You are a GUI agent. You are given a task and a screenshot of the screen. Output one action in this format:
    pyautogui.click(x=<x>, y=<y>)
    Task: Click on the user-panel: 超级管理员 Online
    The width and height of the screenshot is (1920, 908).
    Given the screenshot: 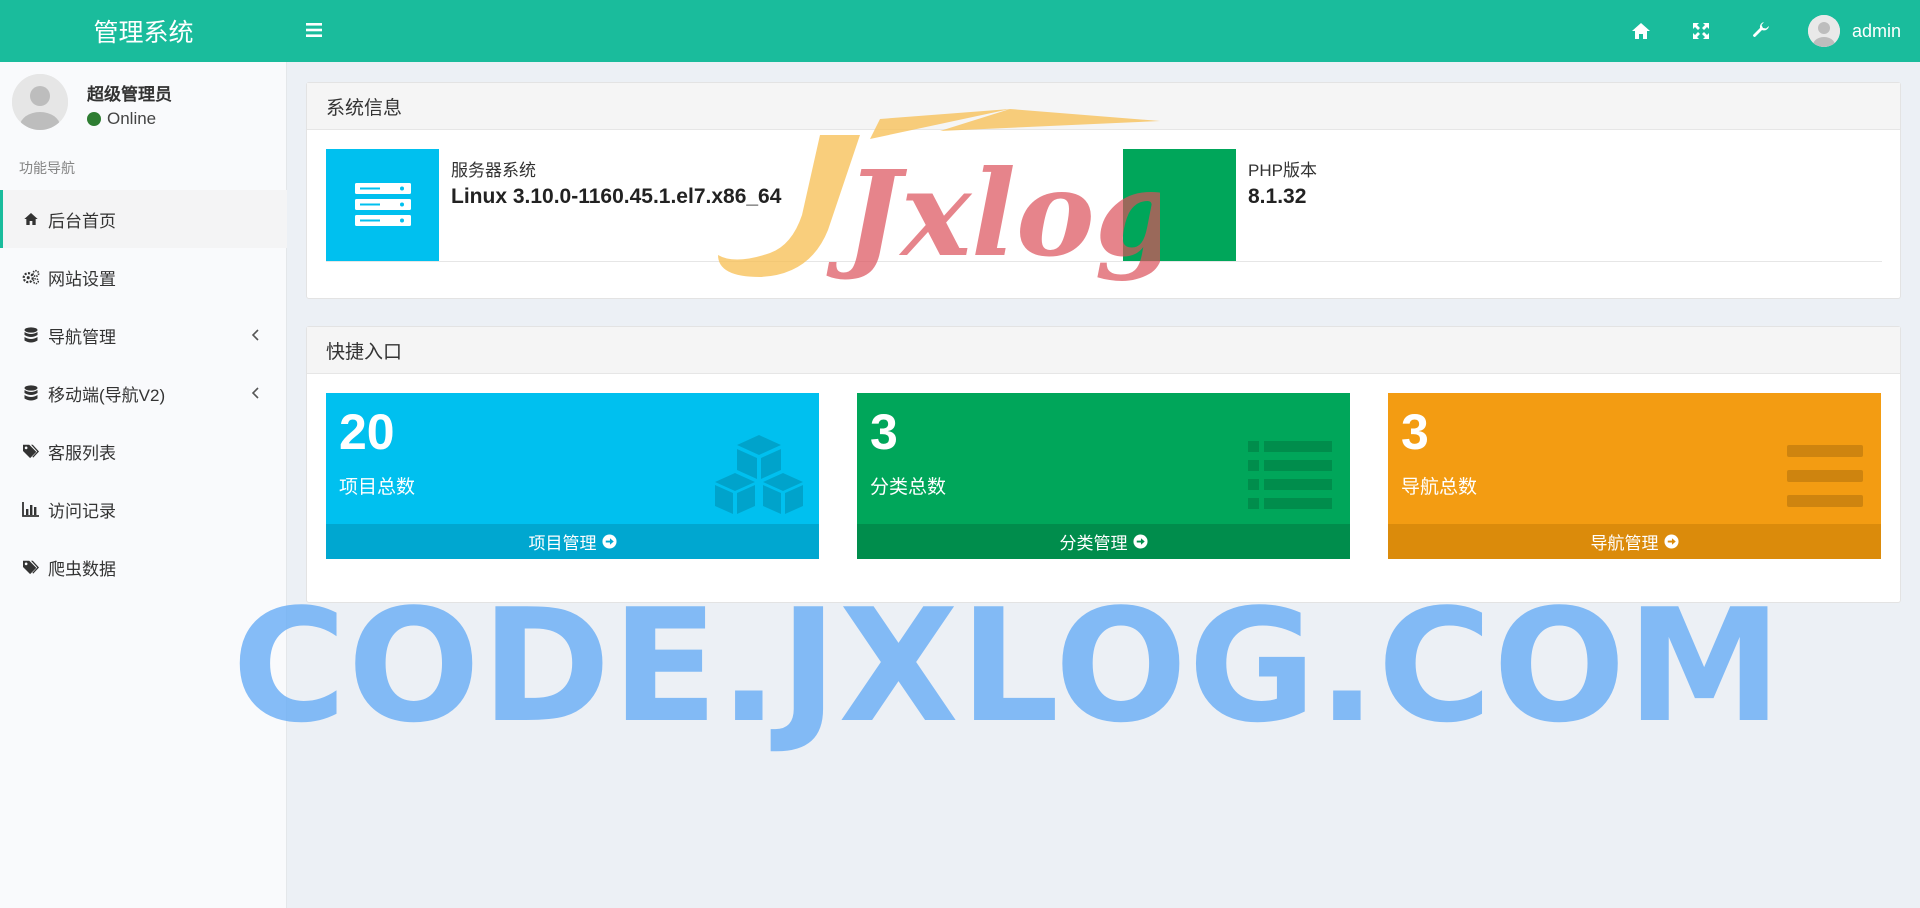 What is the action you would take?
    pyautogui.click(x=147, y=104)
    